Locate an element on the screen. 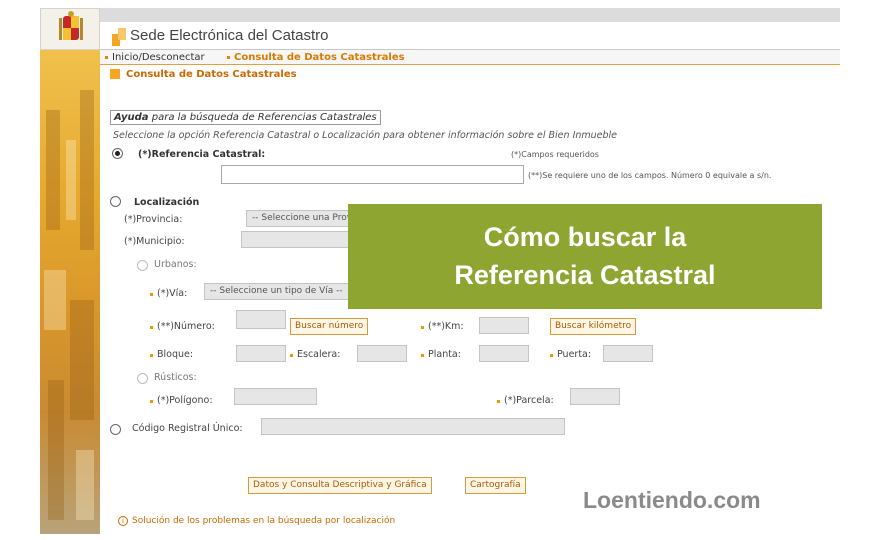 The width and height of the screenshot is (880, 540). coat-of-arms-logo is located at coordinates (70, 29).